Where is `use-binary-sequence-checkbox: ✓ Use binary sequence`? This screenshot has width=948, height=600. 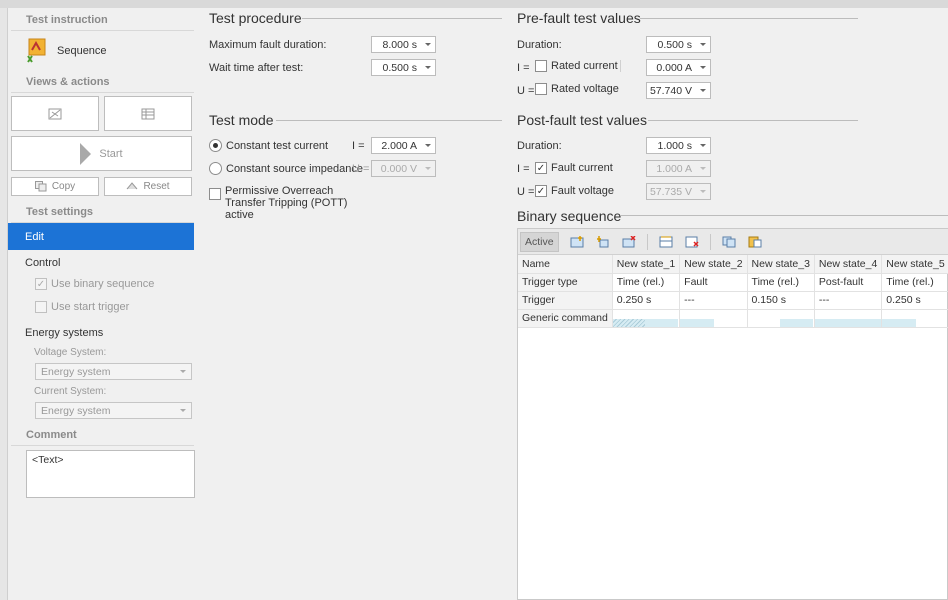
use-binary-sequence-checkbox: ✓ Use binary sequence is located at coordinates (94, 284).